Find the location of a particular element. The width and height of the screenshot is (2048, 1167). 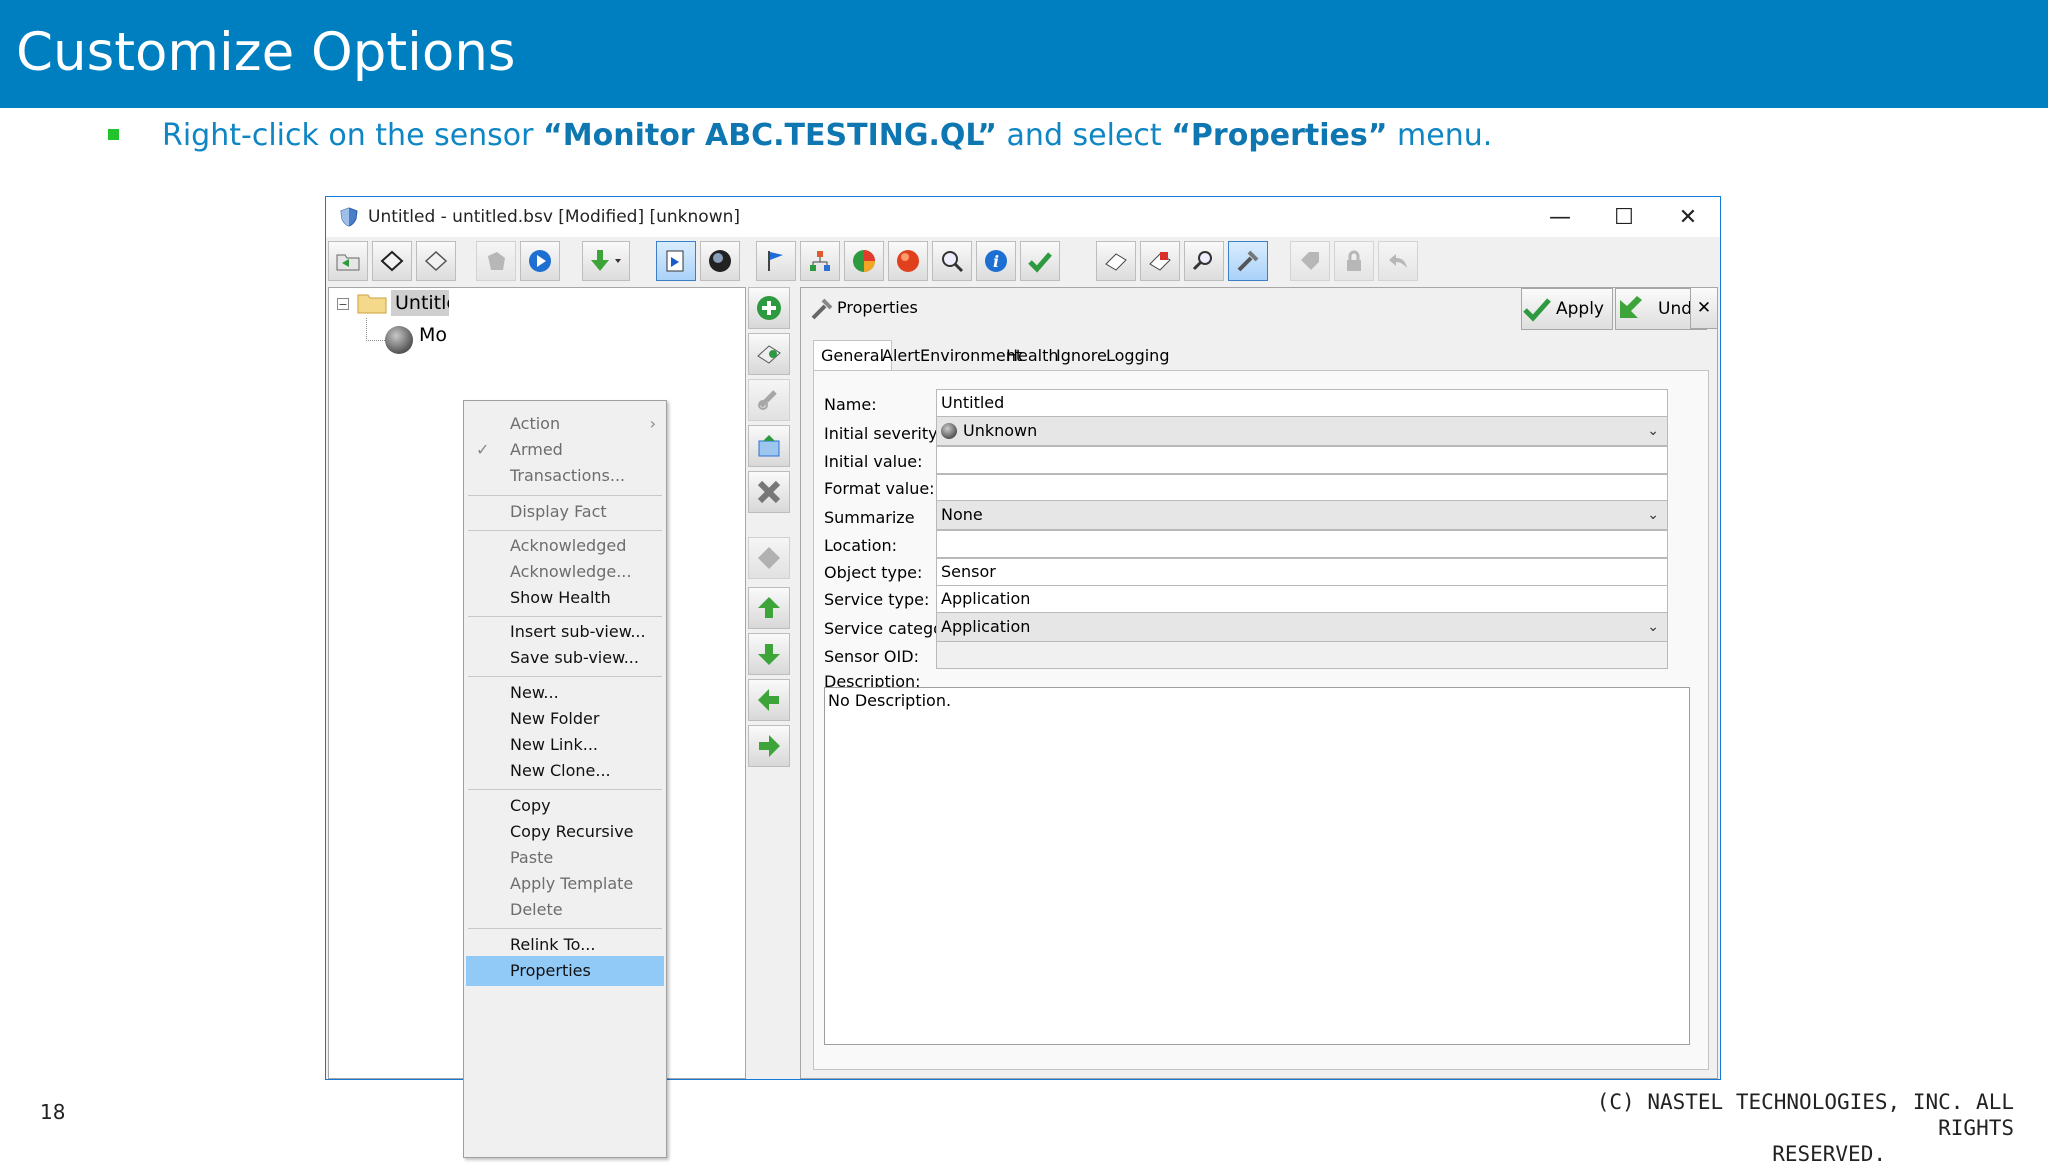

menu-name-emphasis: “Properties” is located at coordinates (1279, 135).